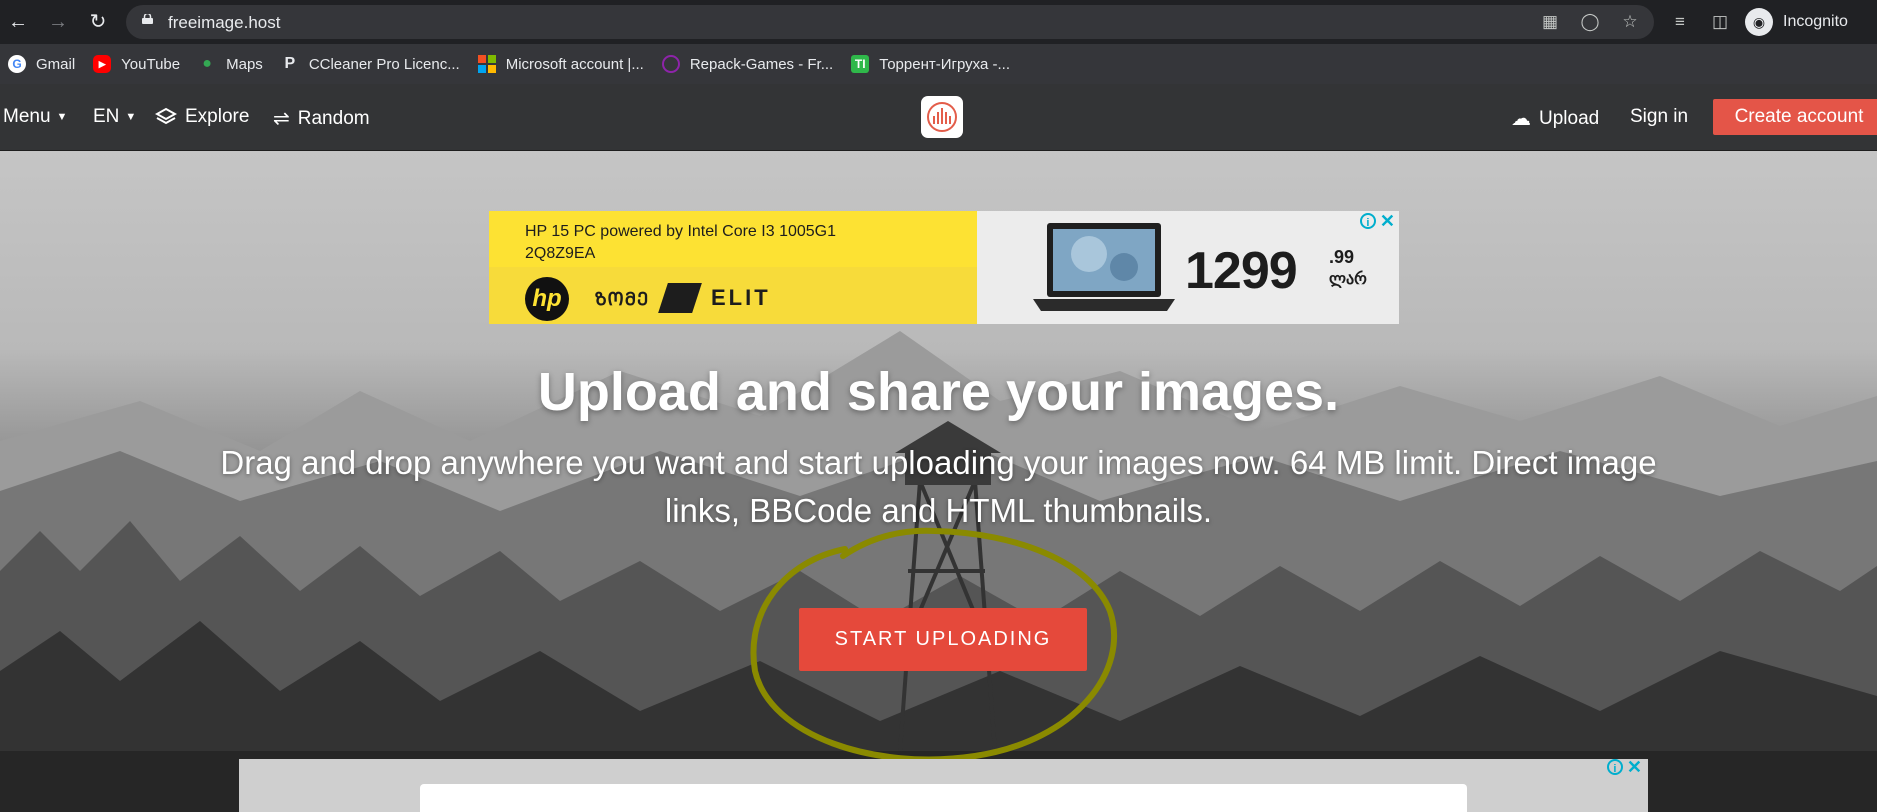  I want to click on maps-icon: ●, so click(207, 63).